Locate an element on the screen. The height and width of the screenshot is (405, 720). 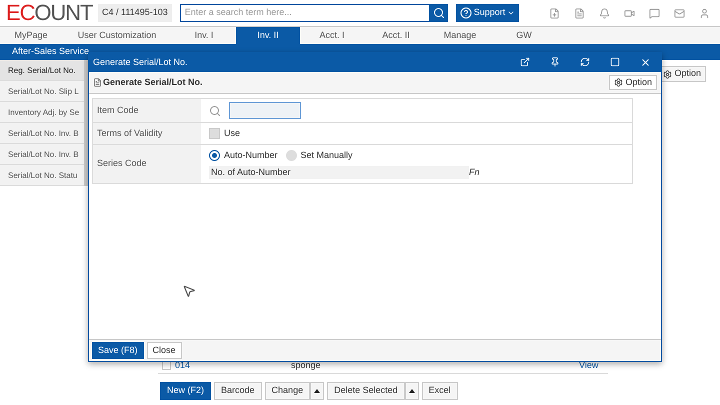
nav-tab: Manage is located at coordinates (460, 35).